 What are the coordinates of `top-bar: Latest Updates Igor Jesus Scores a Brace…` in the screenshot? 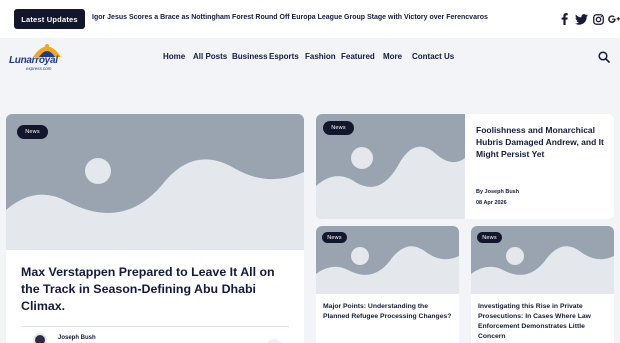 It's located at (310, 19).